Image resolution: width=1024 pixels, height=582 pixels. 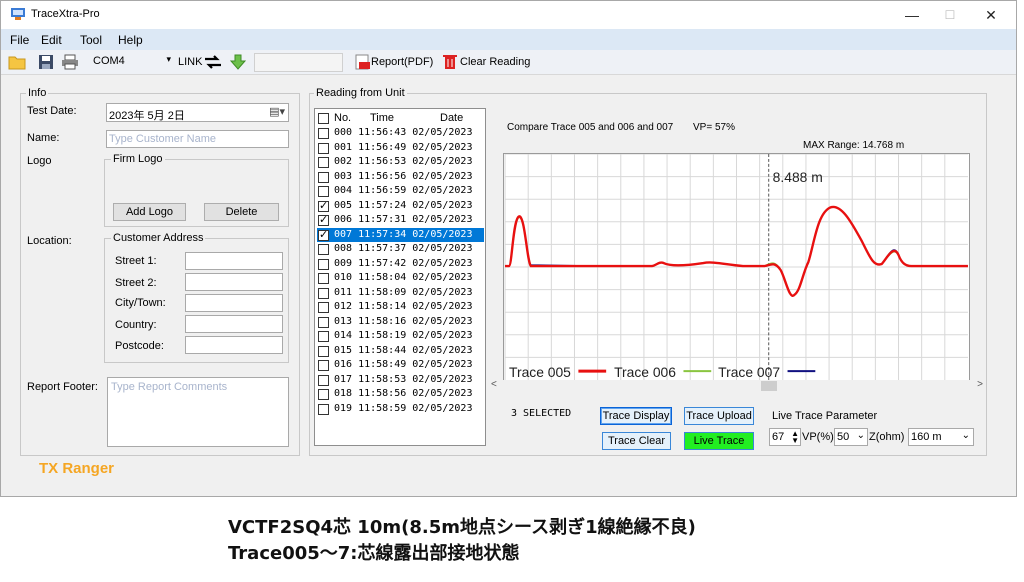 I want to click on legend-trace-007: Trace 007, so click(x=749, y=372).